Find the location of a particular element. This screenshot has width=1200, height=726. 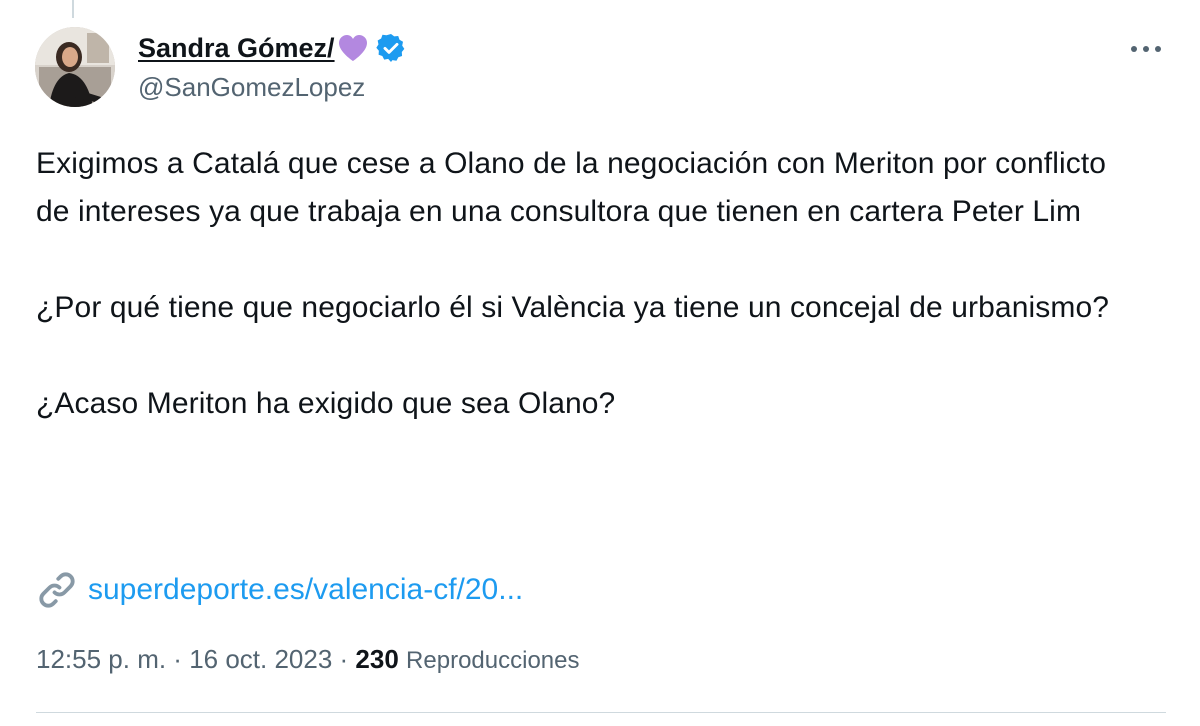

tweet-time: 12:55 p. m. is located at coordinates (101, 659).